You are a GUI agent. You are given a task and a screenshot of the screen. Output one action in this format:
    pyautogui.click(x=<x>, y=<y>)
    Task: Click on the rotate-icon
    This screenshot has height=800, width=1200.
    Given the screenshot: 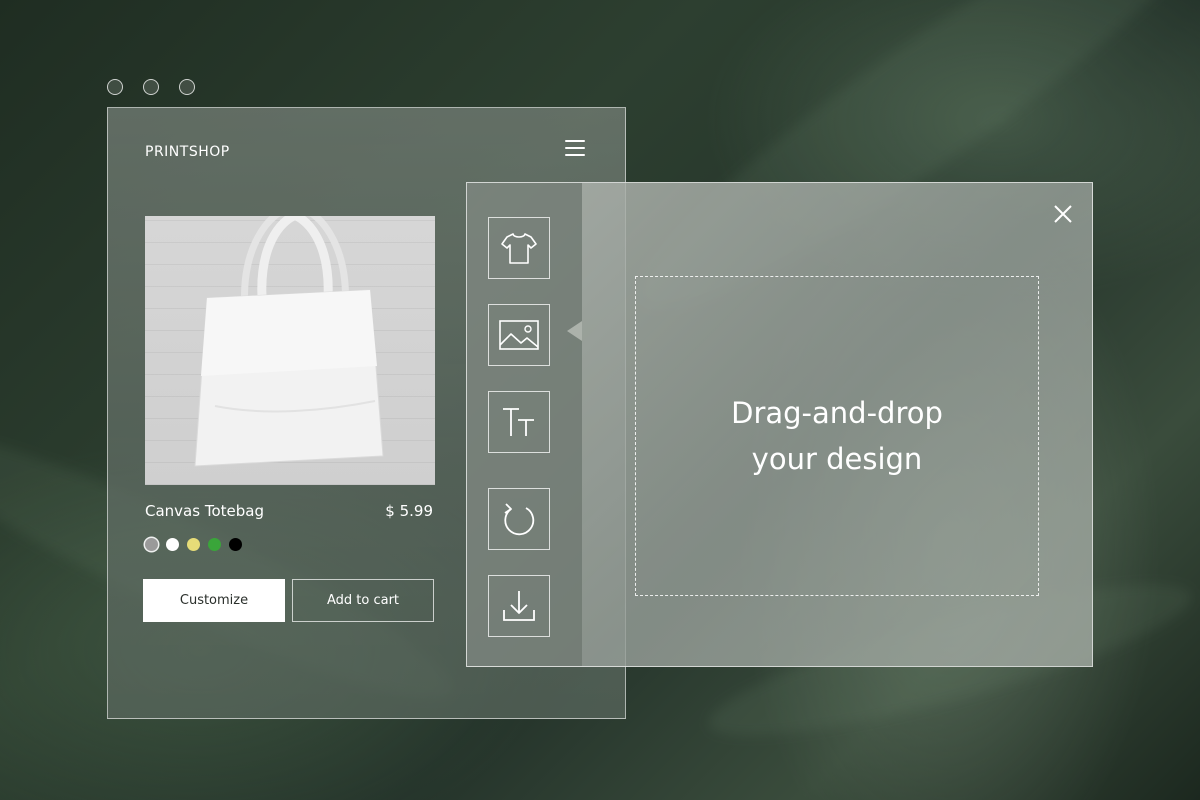 What is the action you would take?
    pyautogui.click(x=519, y=519)
    